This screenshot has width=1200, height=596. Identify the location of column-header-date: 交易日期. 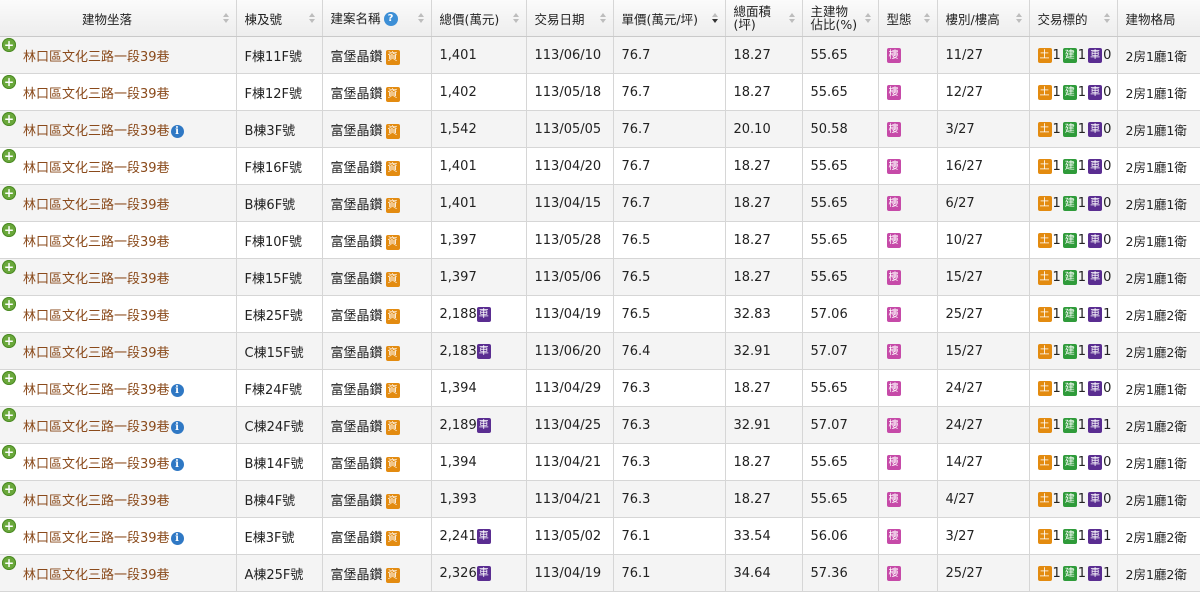
(570, 18).